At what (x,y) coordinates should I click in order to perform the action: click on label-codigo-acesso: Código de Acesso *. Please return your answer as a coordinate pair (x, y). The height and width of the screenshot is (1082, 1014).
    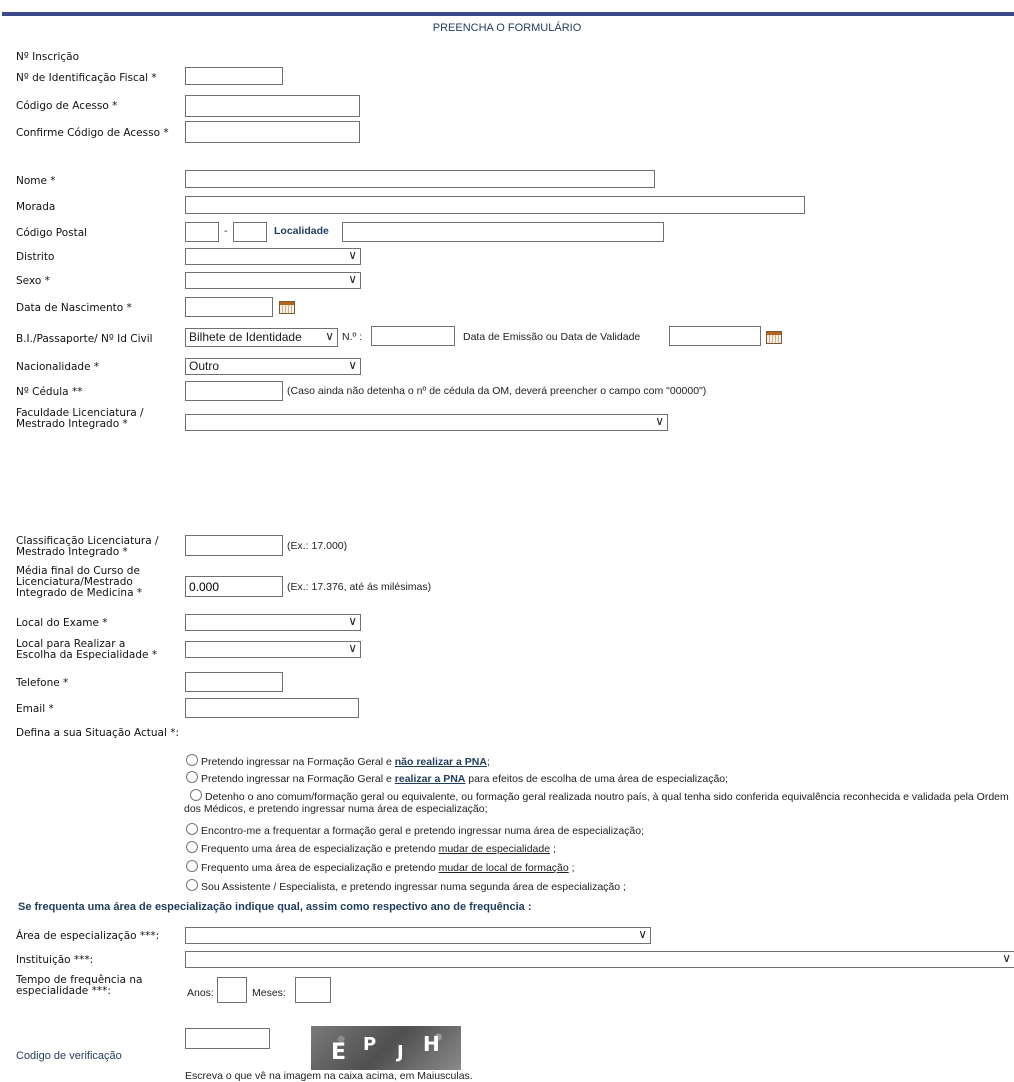
    Looking at the image, I should click on (67, 106).